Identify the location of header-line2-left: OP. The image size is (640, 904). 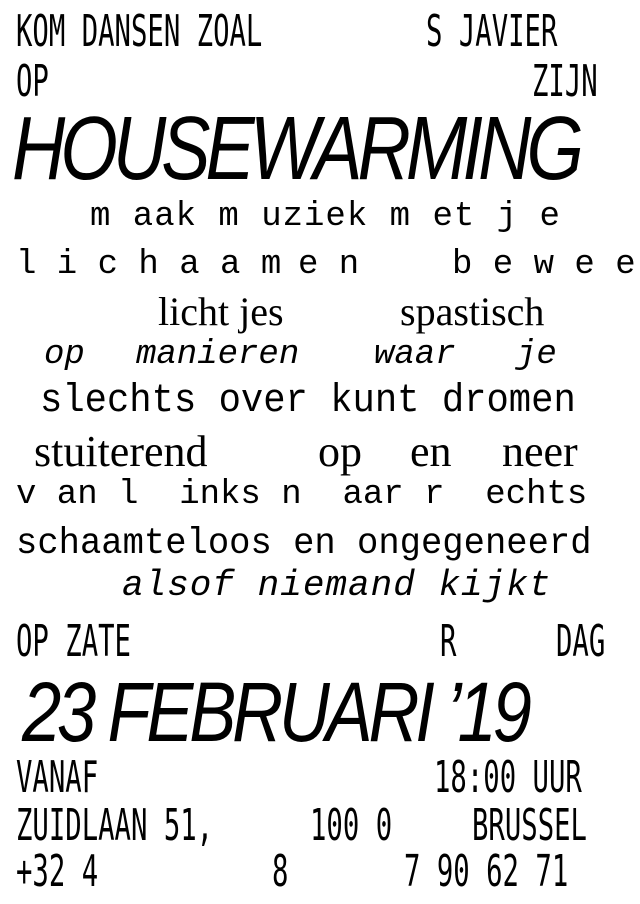
(32, 81).